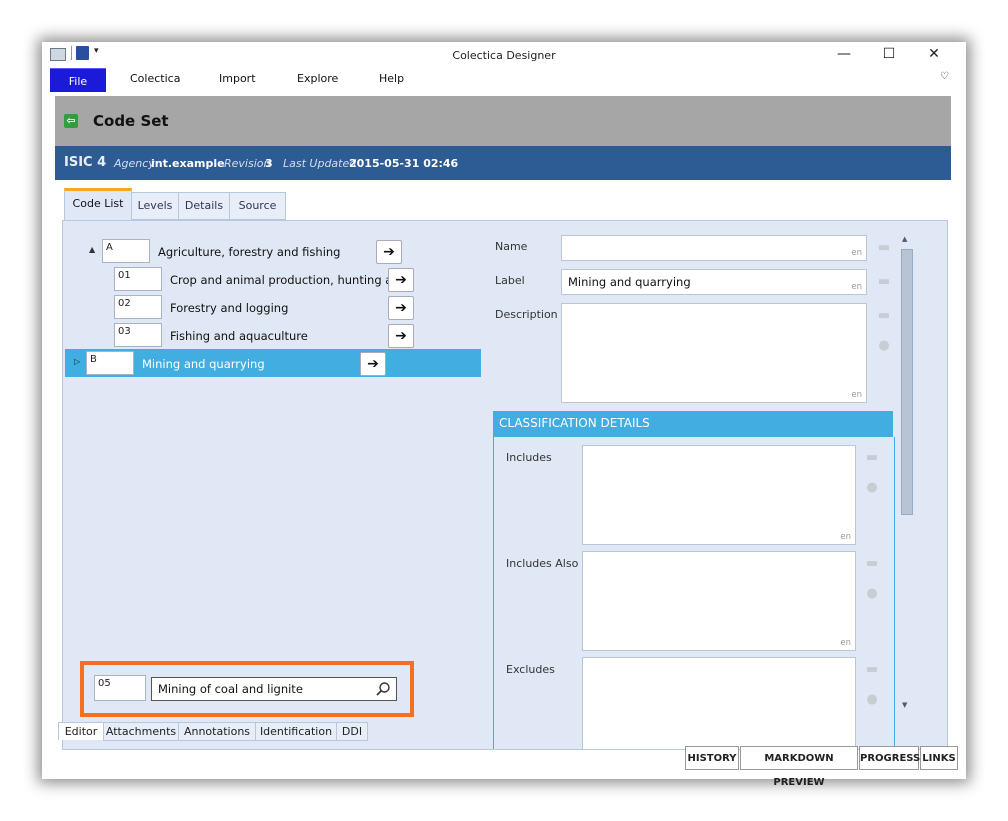 Image resolution: width=1008 pixels, height=821 pixels. I want to click on tab-attachments: Attachments, so click(141, 731).